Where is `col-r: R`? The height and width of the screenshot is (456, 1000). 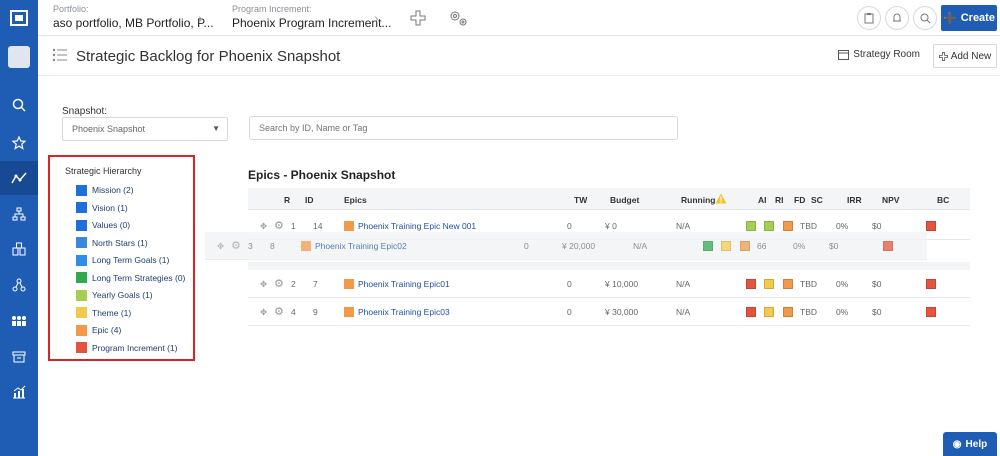
col-r: R is located at coordinates (287, 200).